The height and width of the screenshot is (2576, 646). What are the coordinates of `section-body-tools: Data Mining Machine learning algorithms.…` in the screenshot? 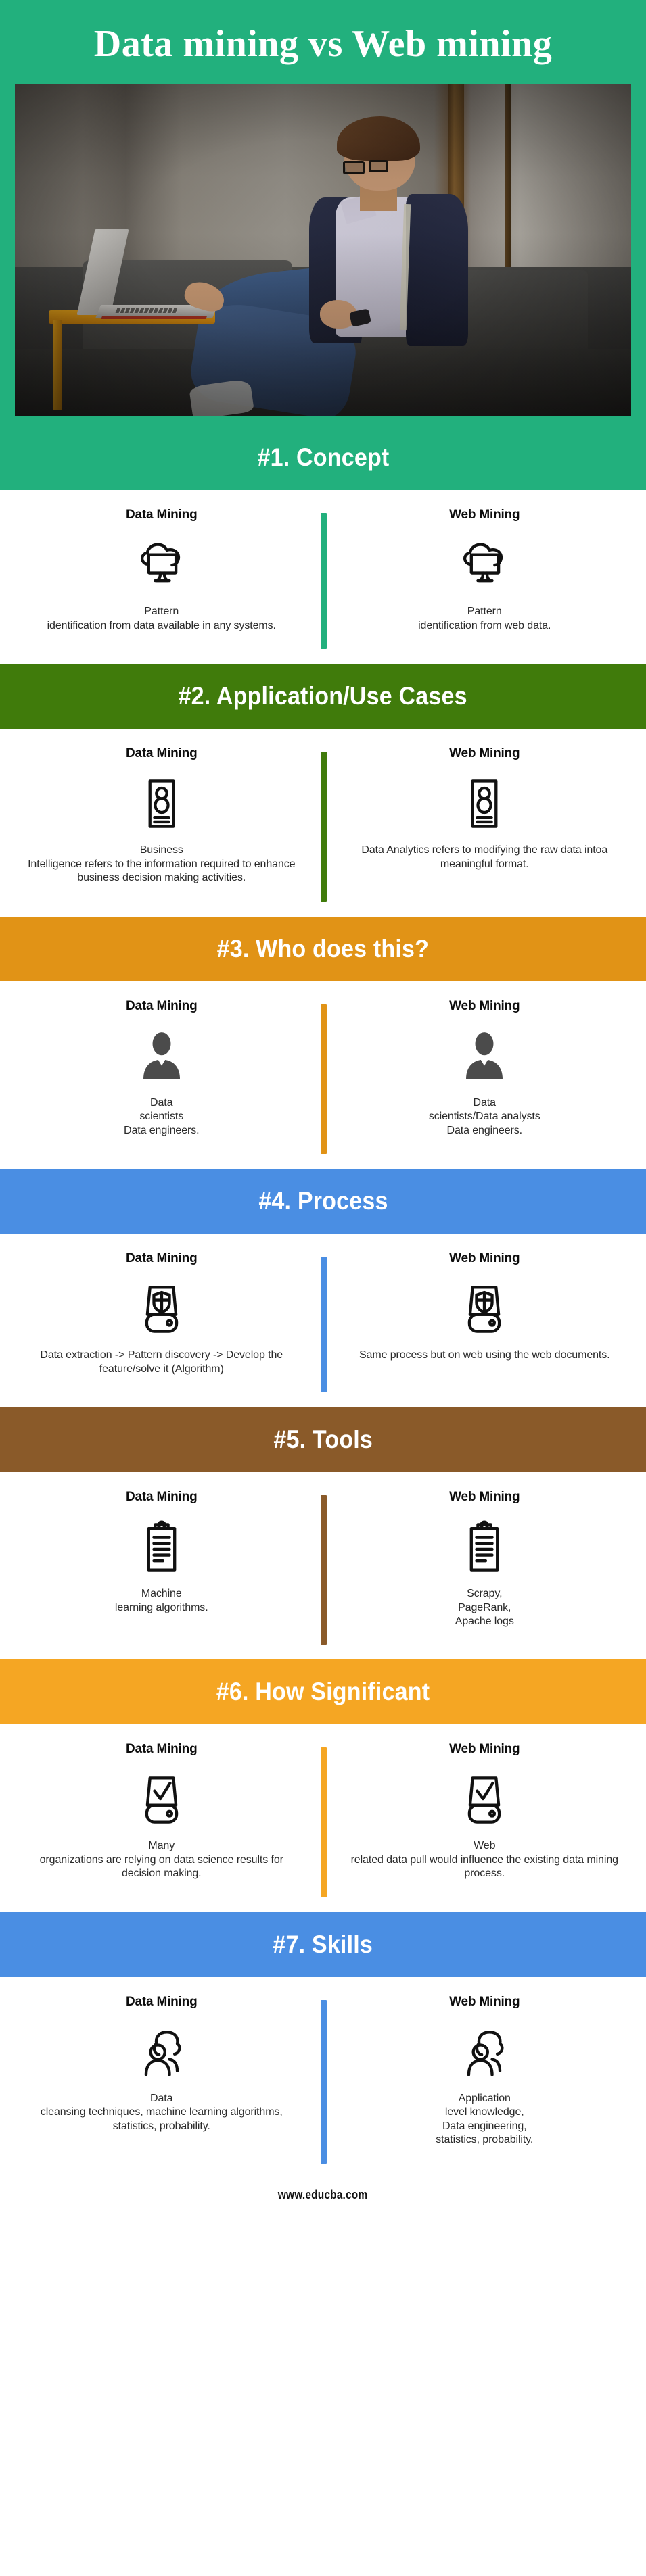 It's located at (323, 1561).